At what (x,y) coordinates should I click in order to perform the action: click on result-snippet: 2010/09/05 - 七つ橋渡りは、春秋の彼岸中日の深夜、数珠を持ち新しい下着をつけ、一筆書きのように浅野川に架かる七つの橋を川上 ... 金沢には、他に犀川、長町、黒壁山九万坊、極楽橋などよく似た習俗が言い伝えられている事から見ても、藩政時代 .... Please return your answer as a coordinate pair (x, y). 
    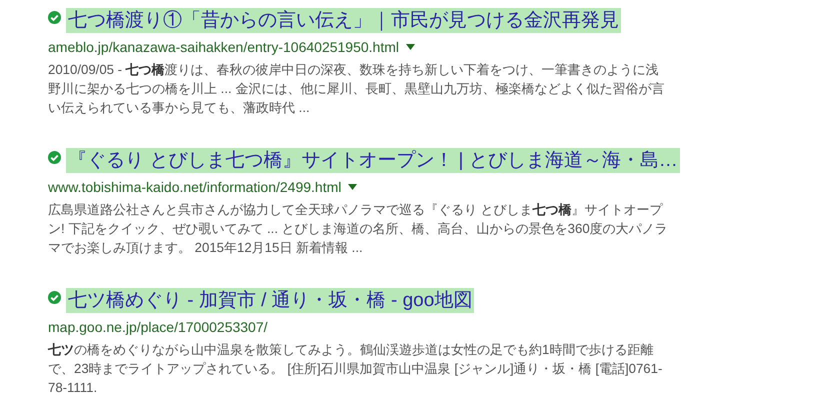
    Looking at the image, I should click on (357, 89).